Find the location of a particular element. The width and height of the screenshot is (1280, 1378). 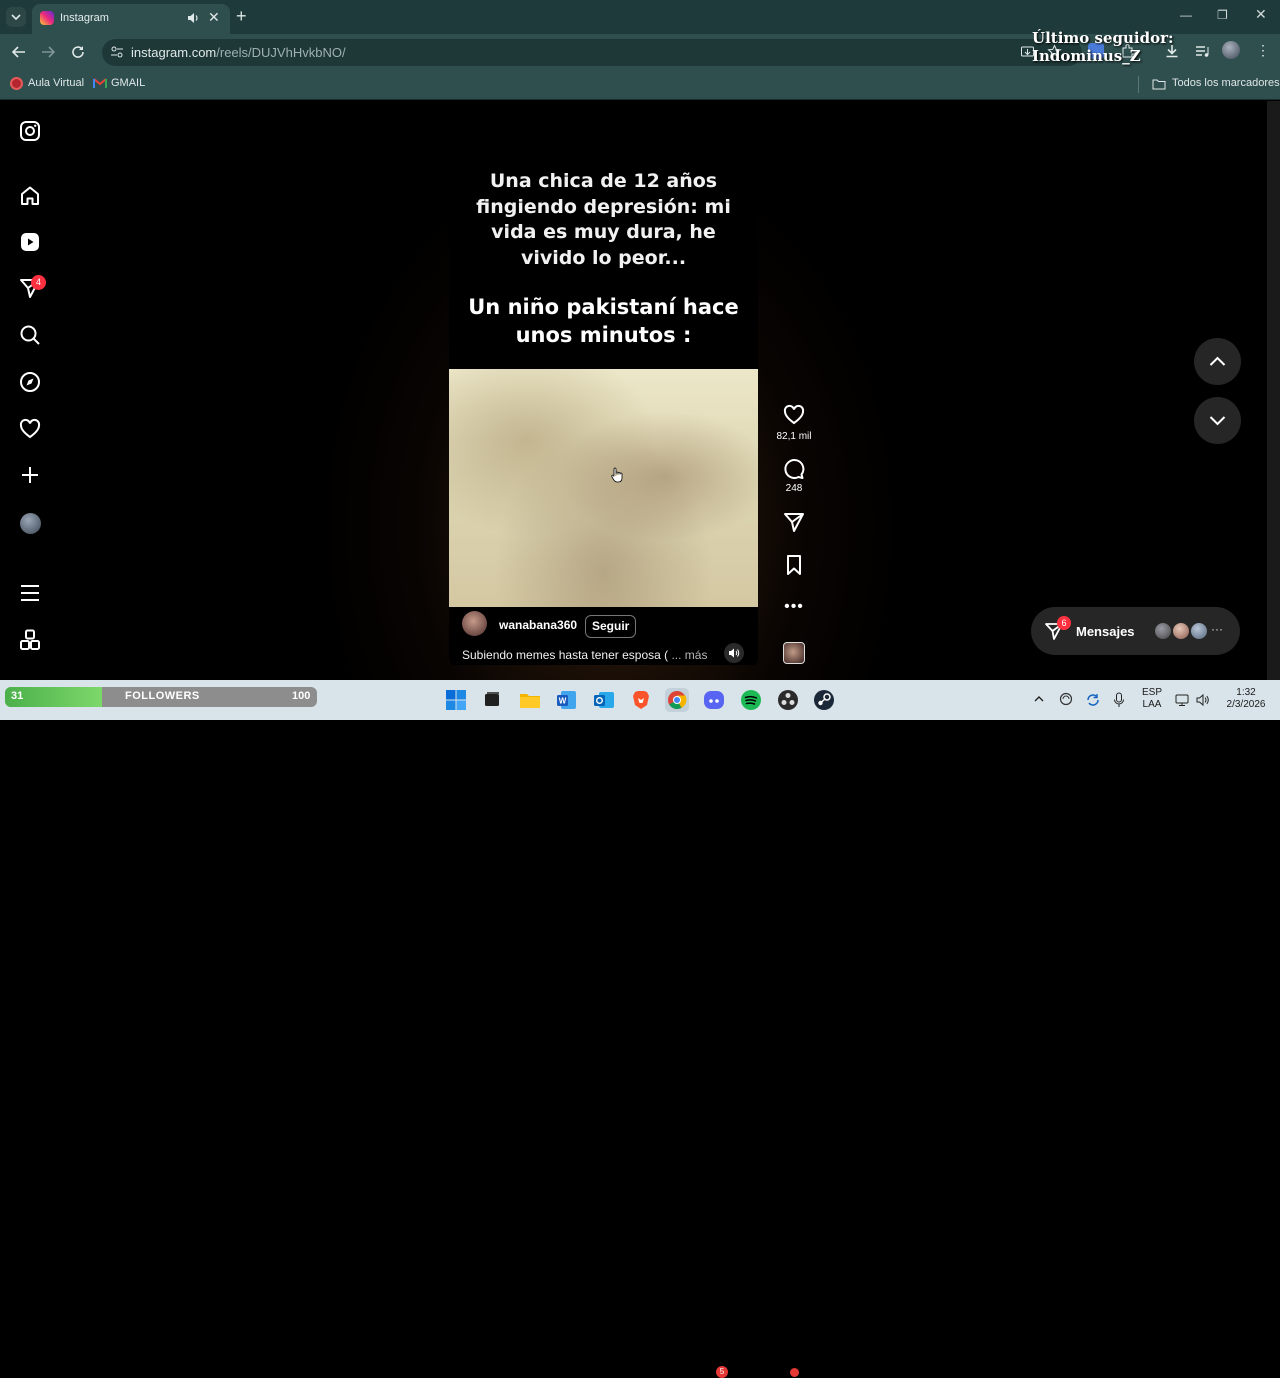

more-link: ... más is located at coordinates (689, 655).